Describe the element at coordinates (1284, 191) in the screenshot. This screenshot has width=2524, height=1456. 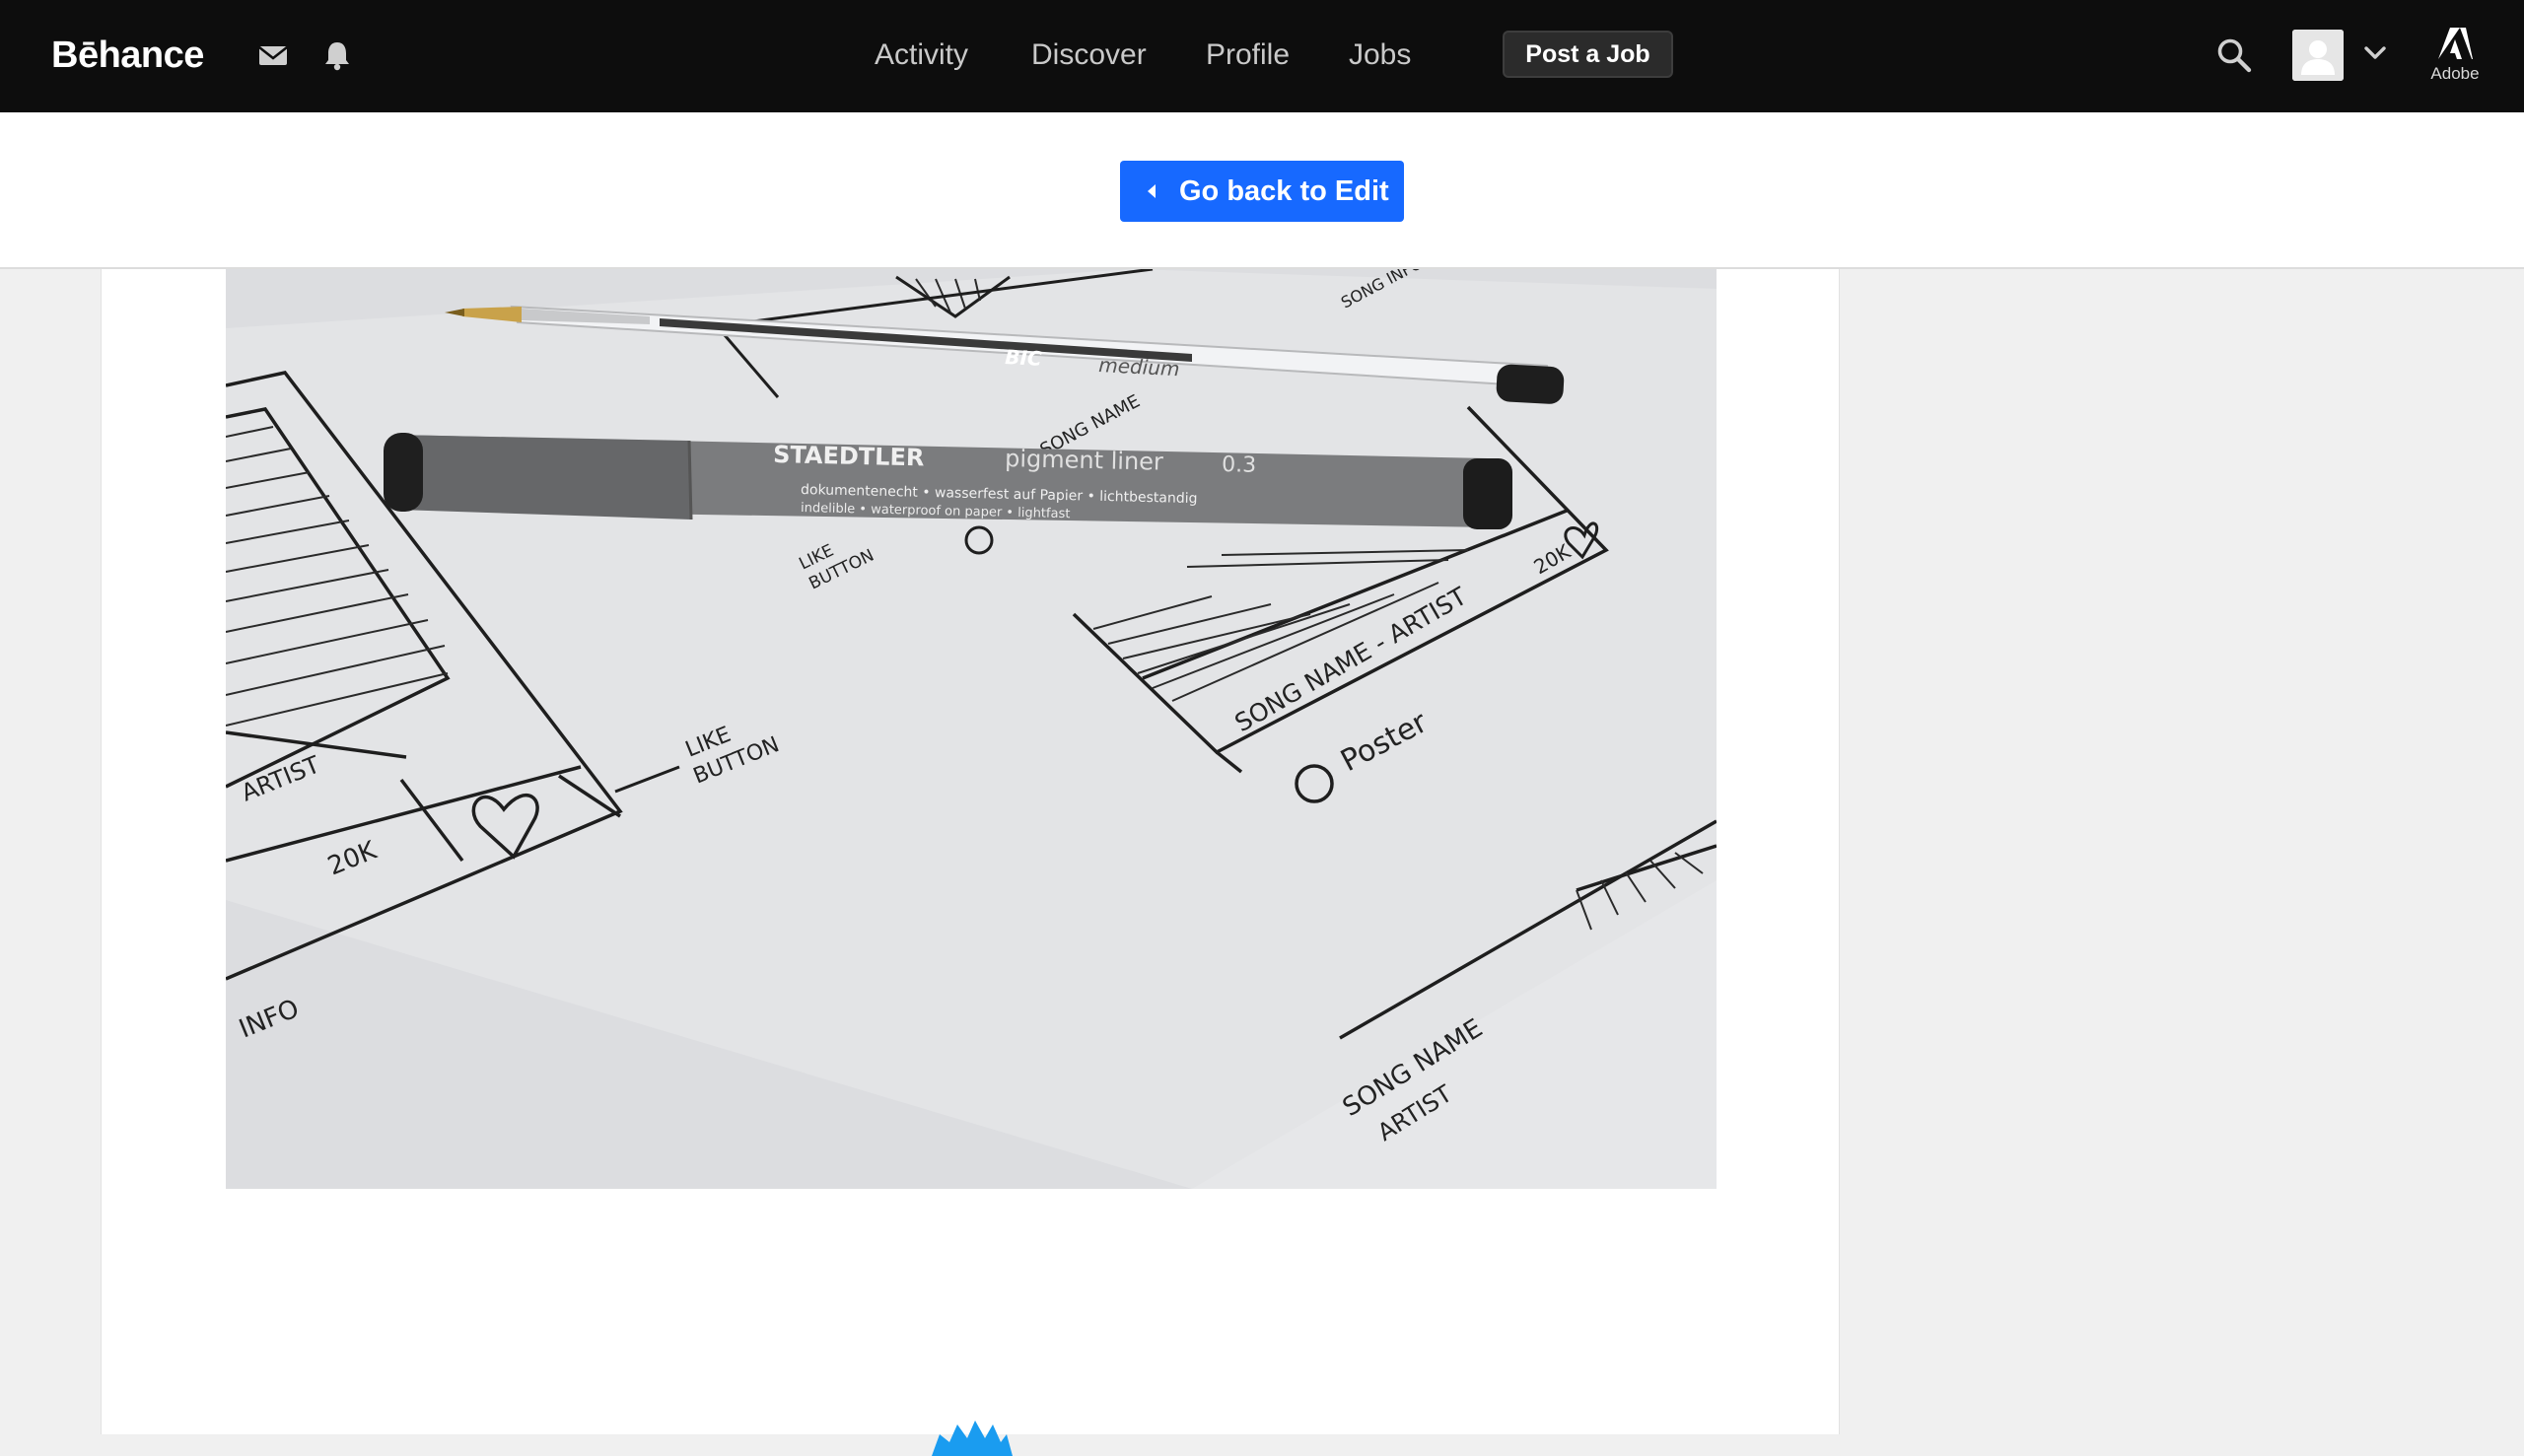
I see `go-back-to-edit-label: Go back to Edit` at that location.